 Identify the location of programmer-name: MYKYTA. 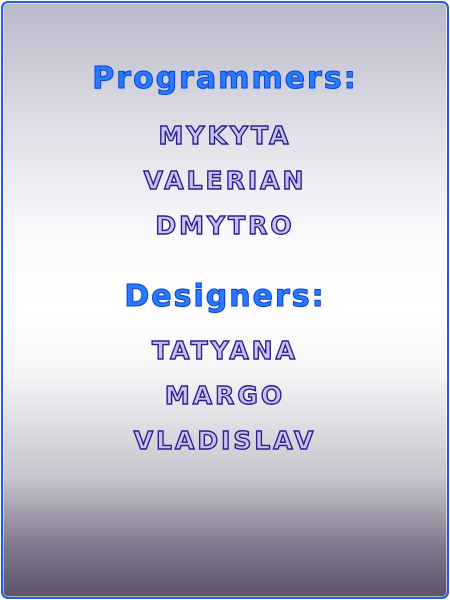
(225, 135).